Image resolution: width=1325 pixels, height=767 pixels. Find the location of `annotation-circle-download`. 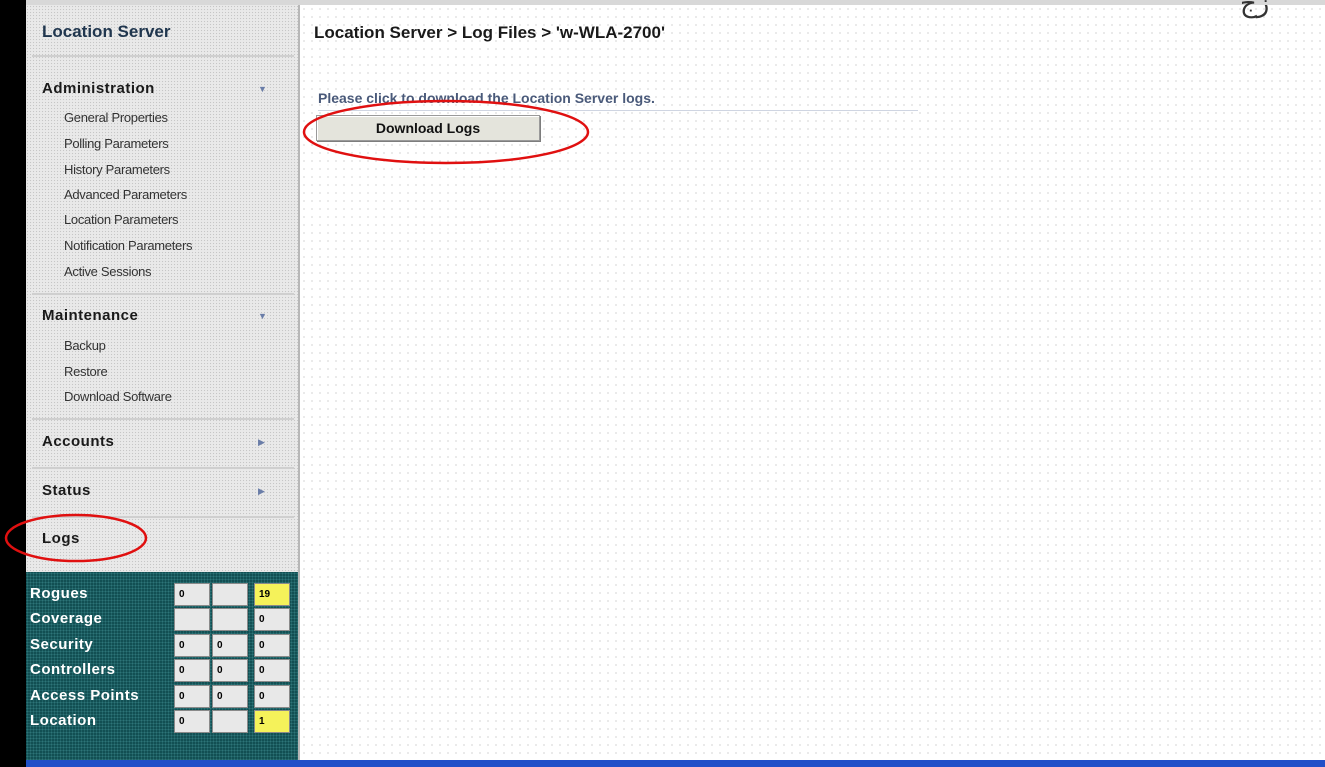

annotation-circle-download is located at coordinates (446, 132).